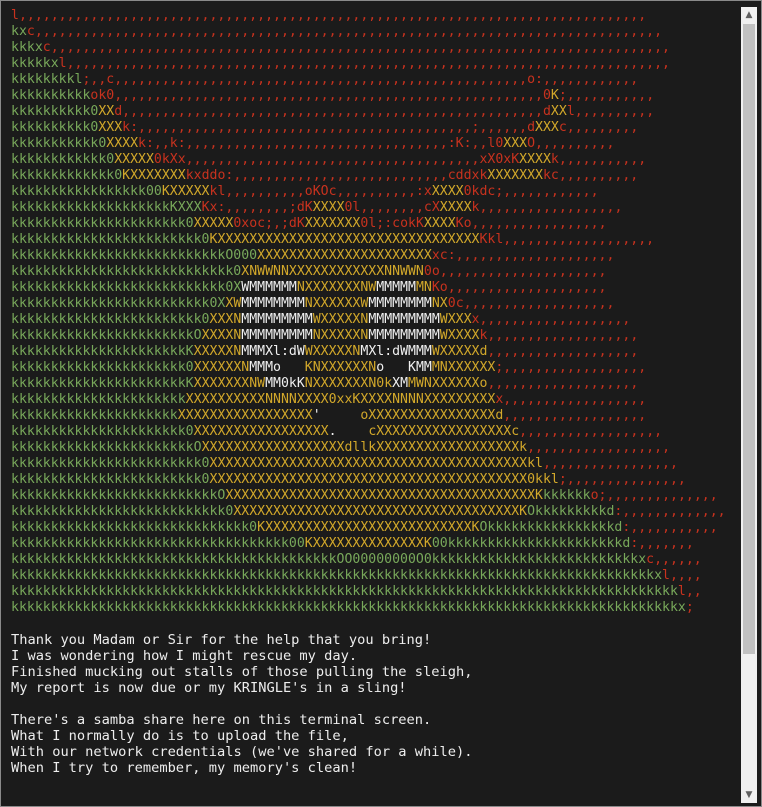 The image size is (762, 807). What do you see at coordinates (265, 271) in the screenshot?
I see `ascii-art-segment: XNWWNN` at bounding box center [265, 271].